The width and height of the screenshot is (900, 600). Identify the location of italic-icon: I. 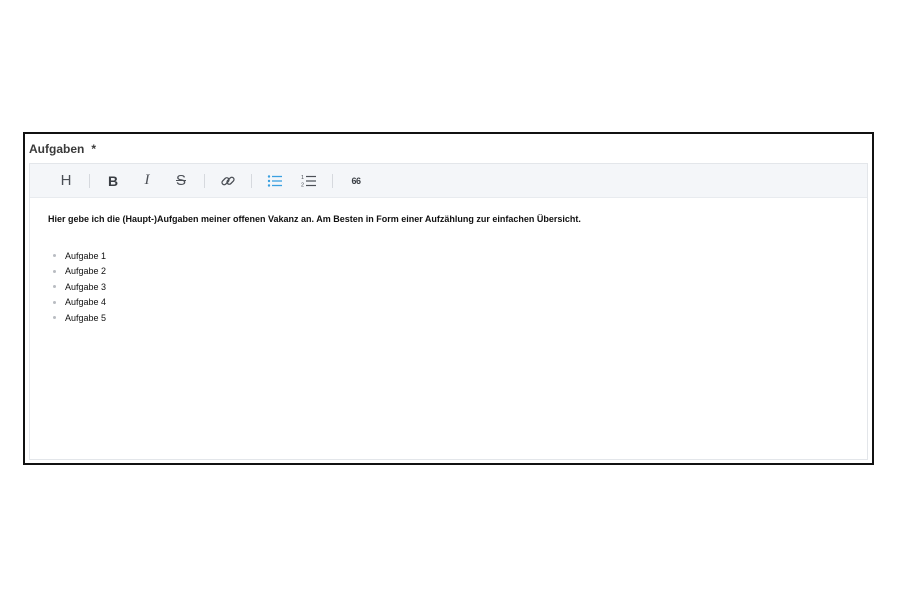
(147, 180).